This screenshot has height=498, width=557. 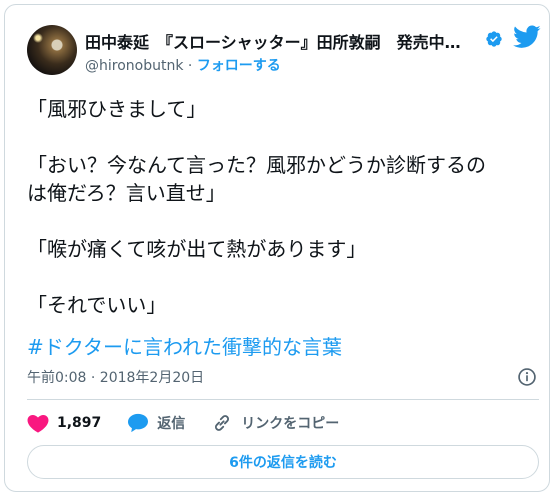 What do you see at coordinates (527, 377) in the screenshot?
I see `info-icon` at bounding box center [527, 377].